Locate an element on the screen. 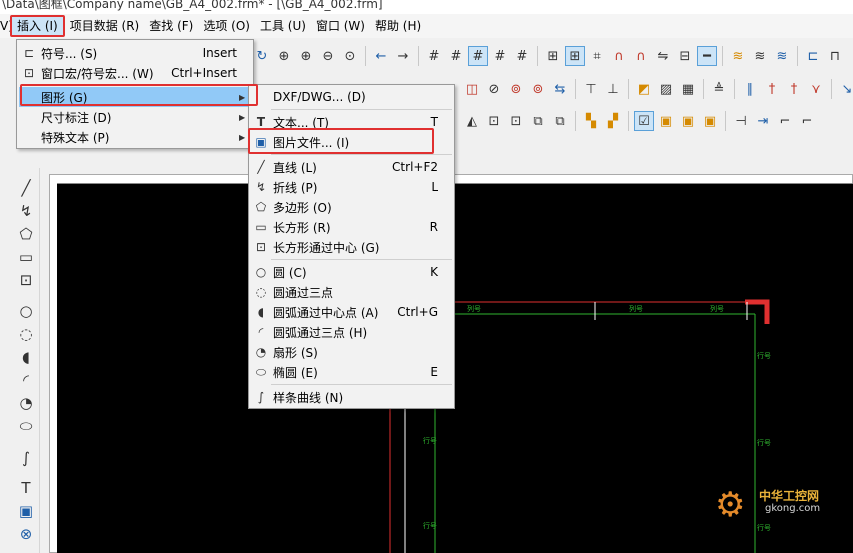 The image size is (853, 553). sector-tool-icon: ◔ is located at coordinates (26, 403).